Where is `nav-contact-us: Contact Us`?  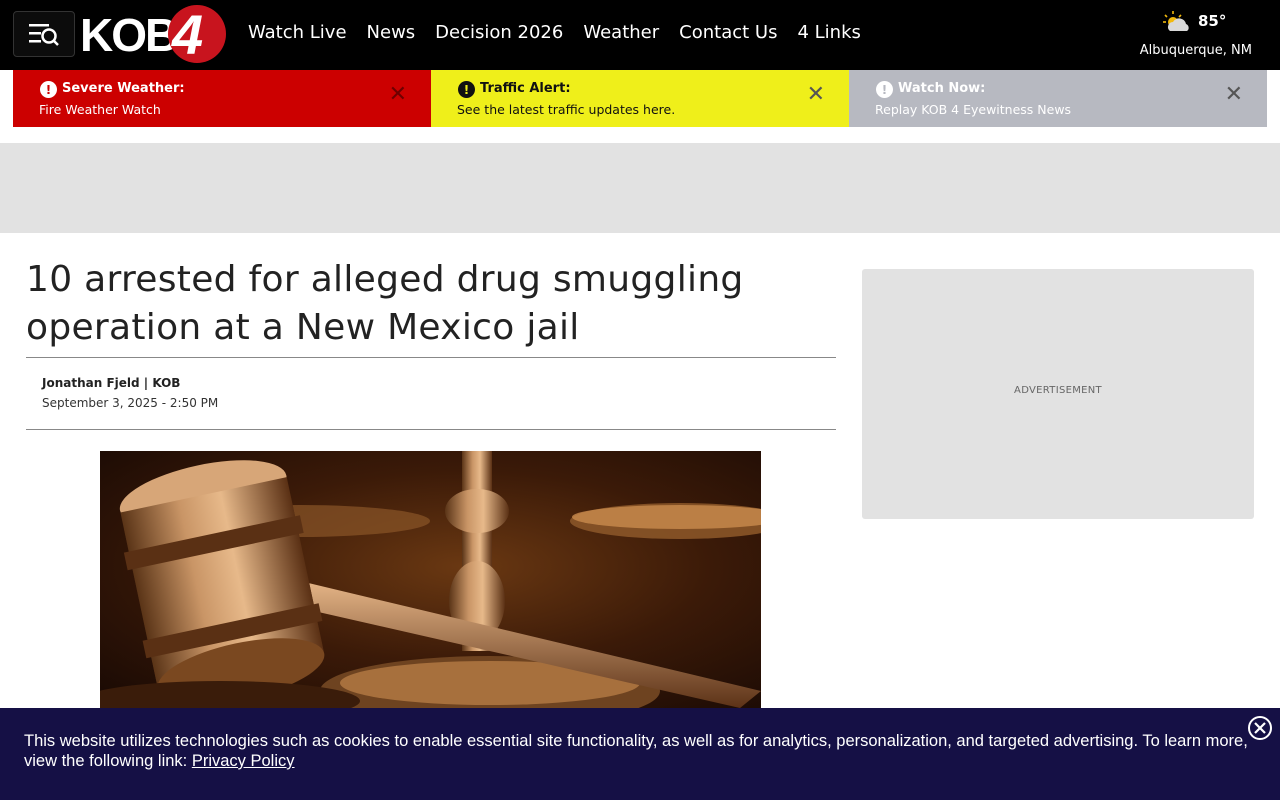 nav-contact-us: Contact Us is located at coordinates (728, 33).